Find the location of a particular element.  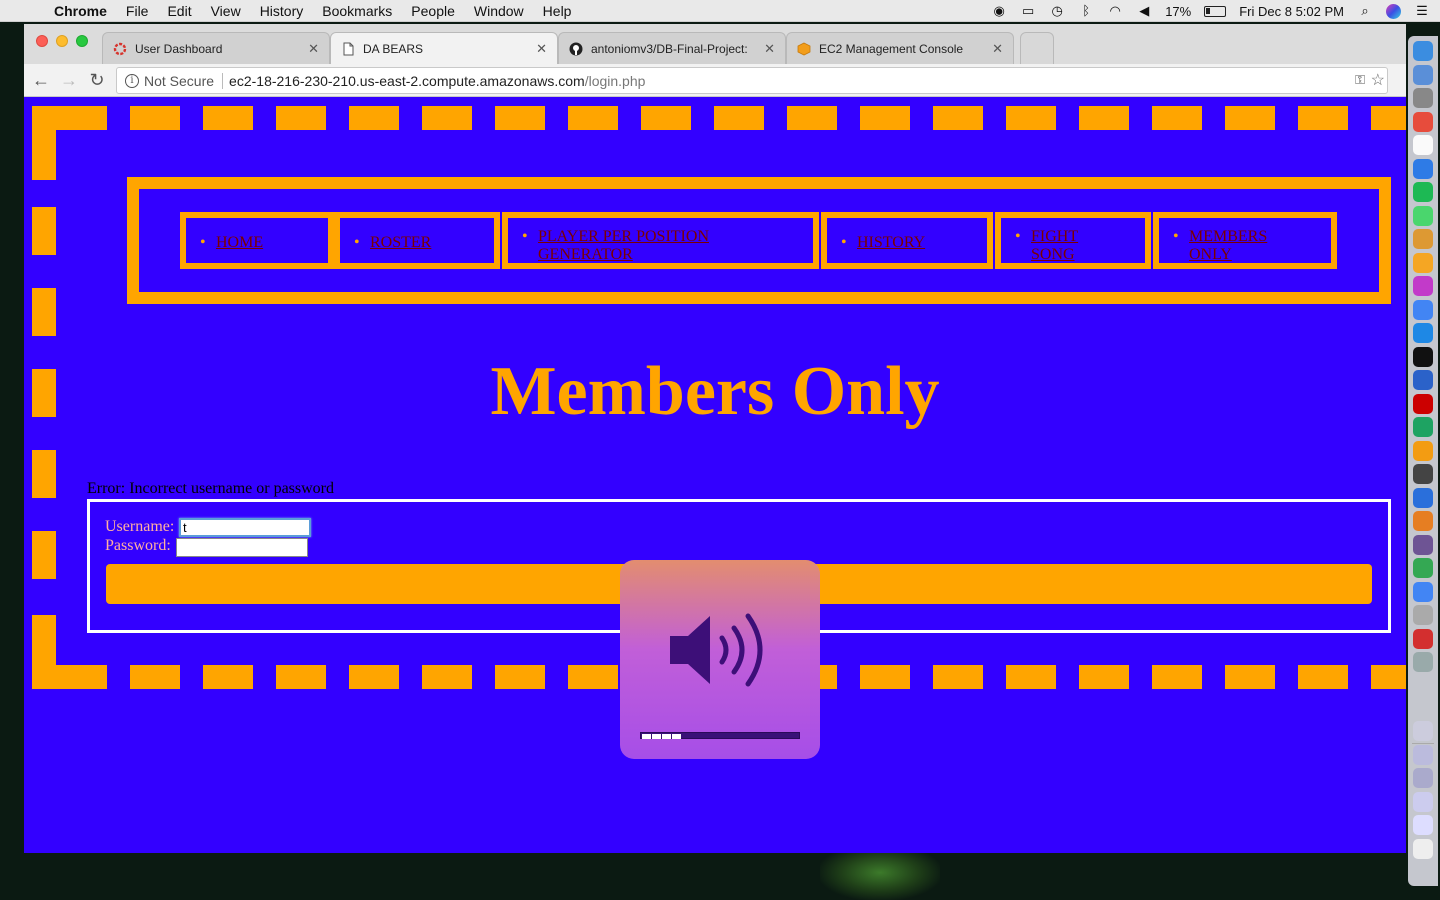

ibooks-icon is located at coordinates (1423, 309).